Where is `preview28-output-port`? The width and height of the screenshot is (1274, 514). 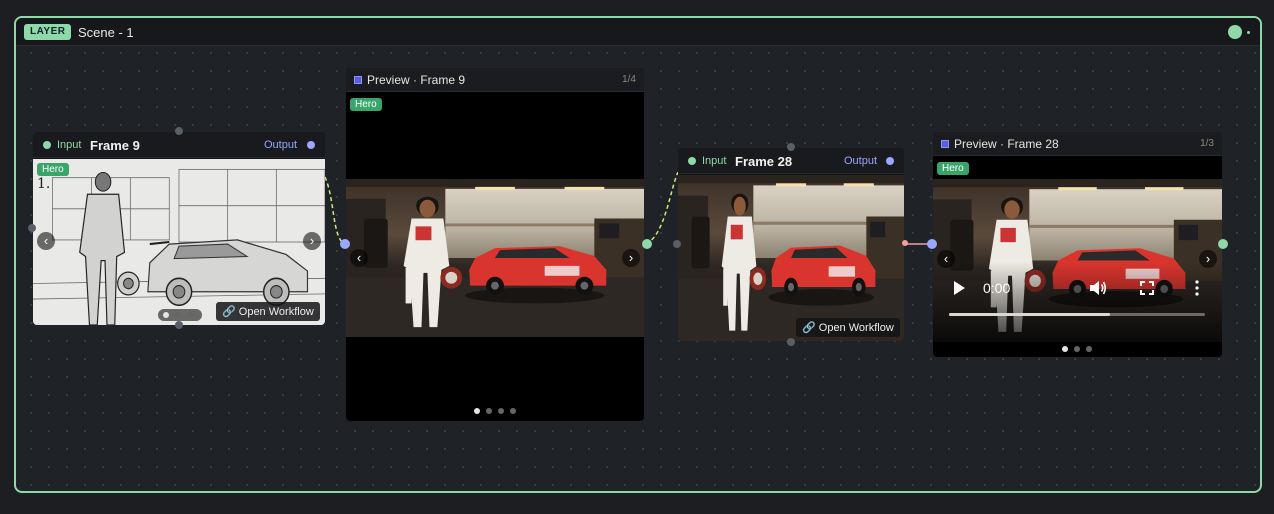 preview28-output-port is located at coordinates (1223, 244).